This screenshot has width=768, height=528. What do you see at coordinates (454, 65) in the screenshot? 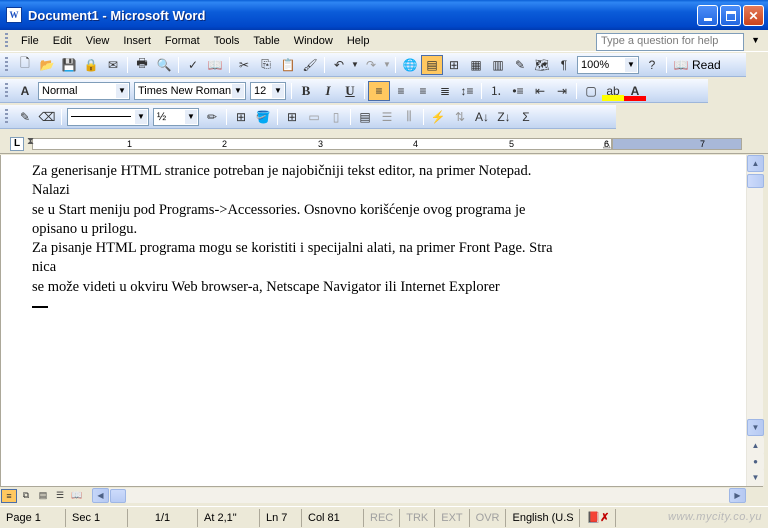
I see `insert-table-icon: ⊞` at bounding box center [454, 65].